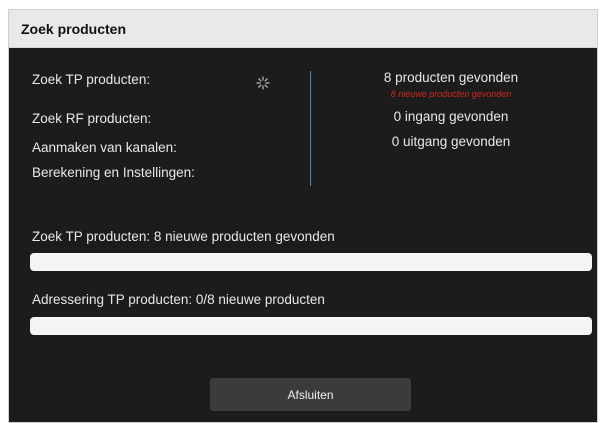 The height and width of the screenshot is (423, 606). Describe the element at coordinates (310, 394) in the screenshot. I see `close-button: Afsluiten` at that location.